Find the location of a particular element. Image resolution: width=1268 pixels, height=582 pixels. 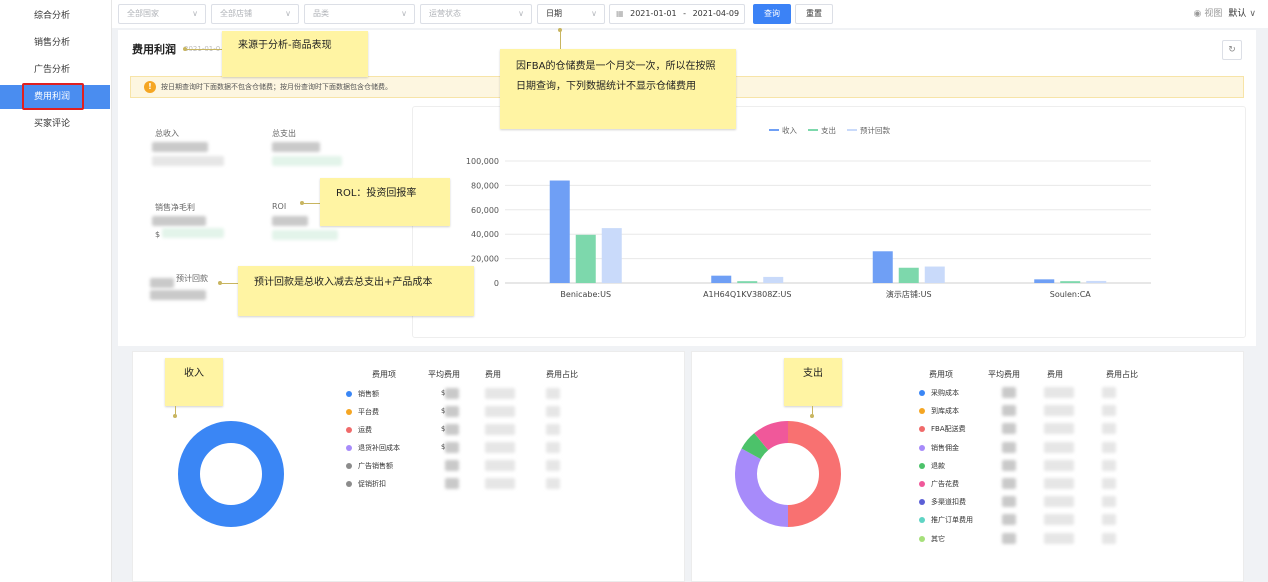

legend-label: 销售额 is located at coordinates (368, 394).